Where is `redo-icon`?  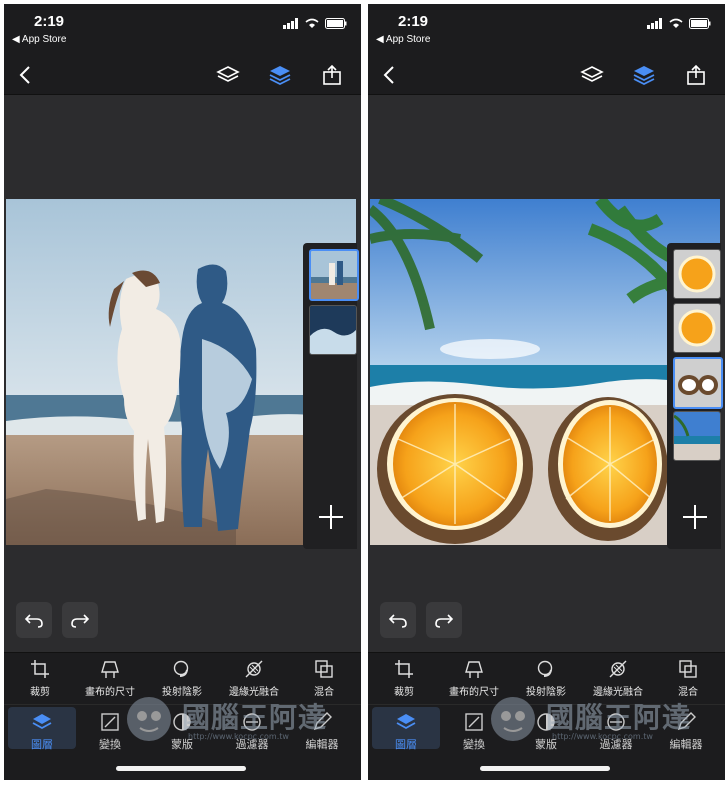
redo-icon is located at coordinates (444, 621).